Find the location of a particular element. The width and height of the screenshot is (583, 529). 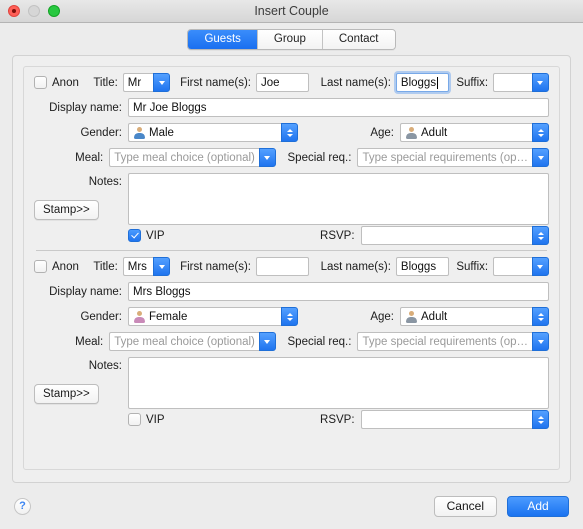

guest1-vip-checkbox: VIP is located at coordinates (146, 235).